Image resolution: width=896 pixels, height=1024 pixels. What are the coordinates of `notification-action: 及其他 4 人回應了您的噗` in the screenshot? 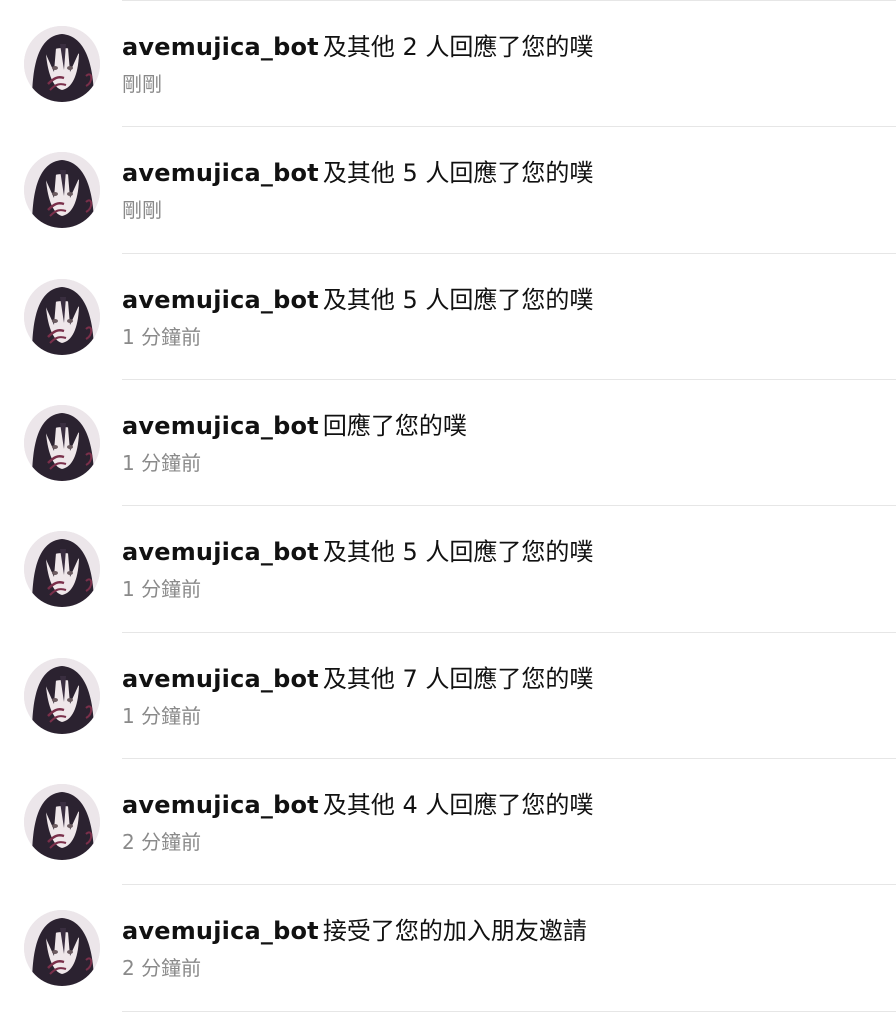 It's located at (458, 805).